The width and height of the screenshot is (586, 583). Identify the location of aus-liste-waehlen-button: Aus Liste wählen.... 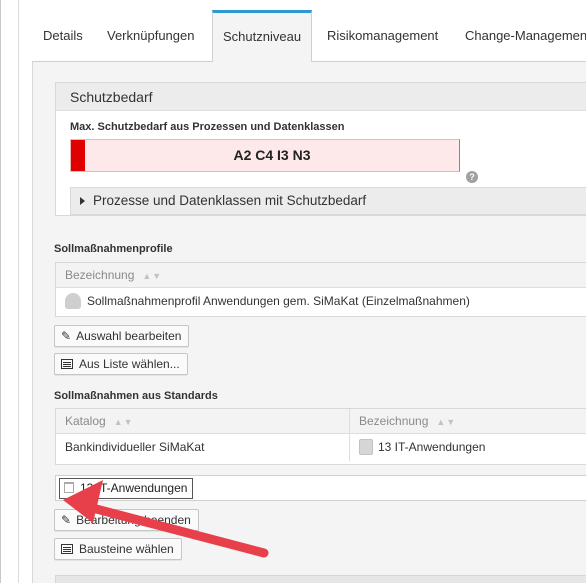
(121, 364).